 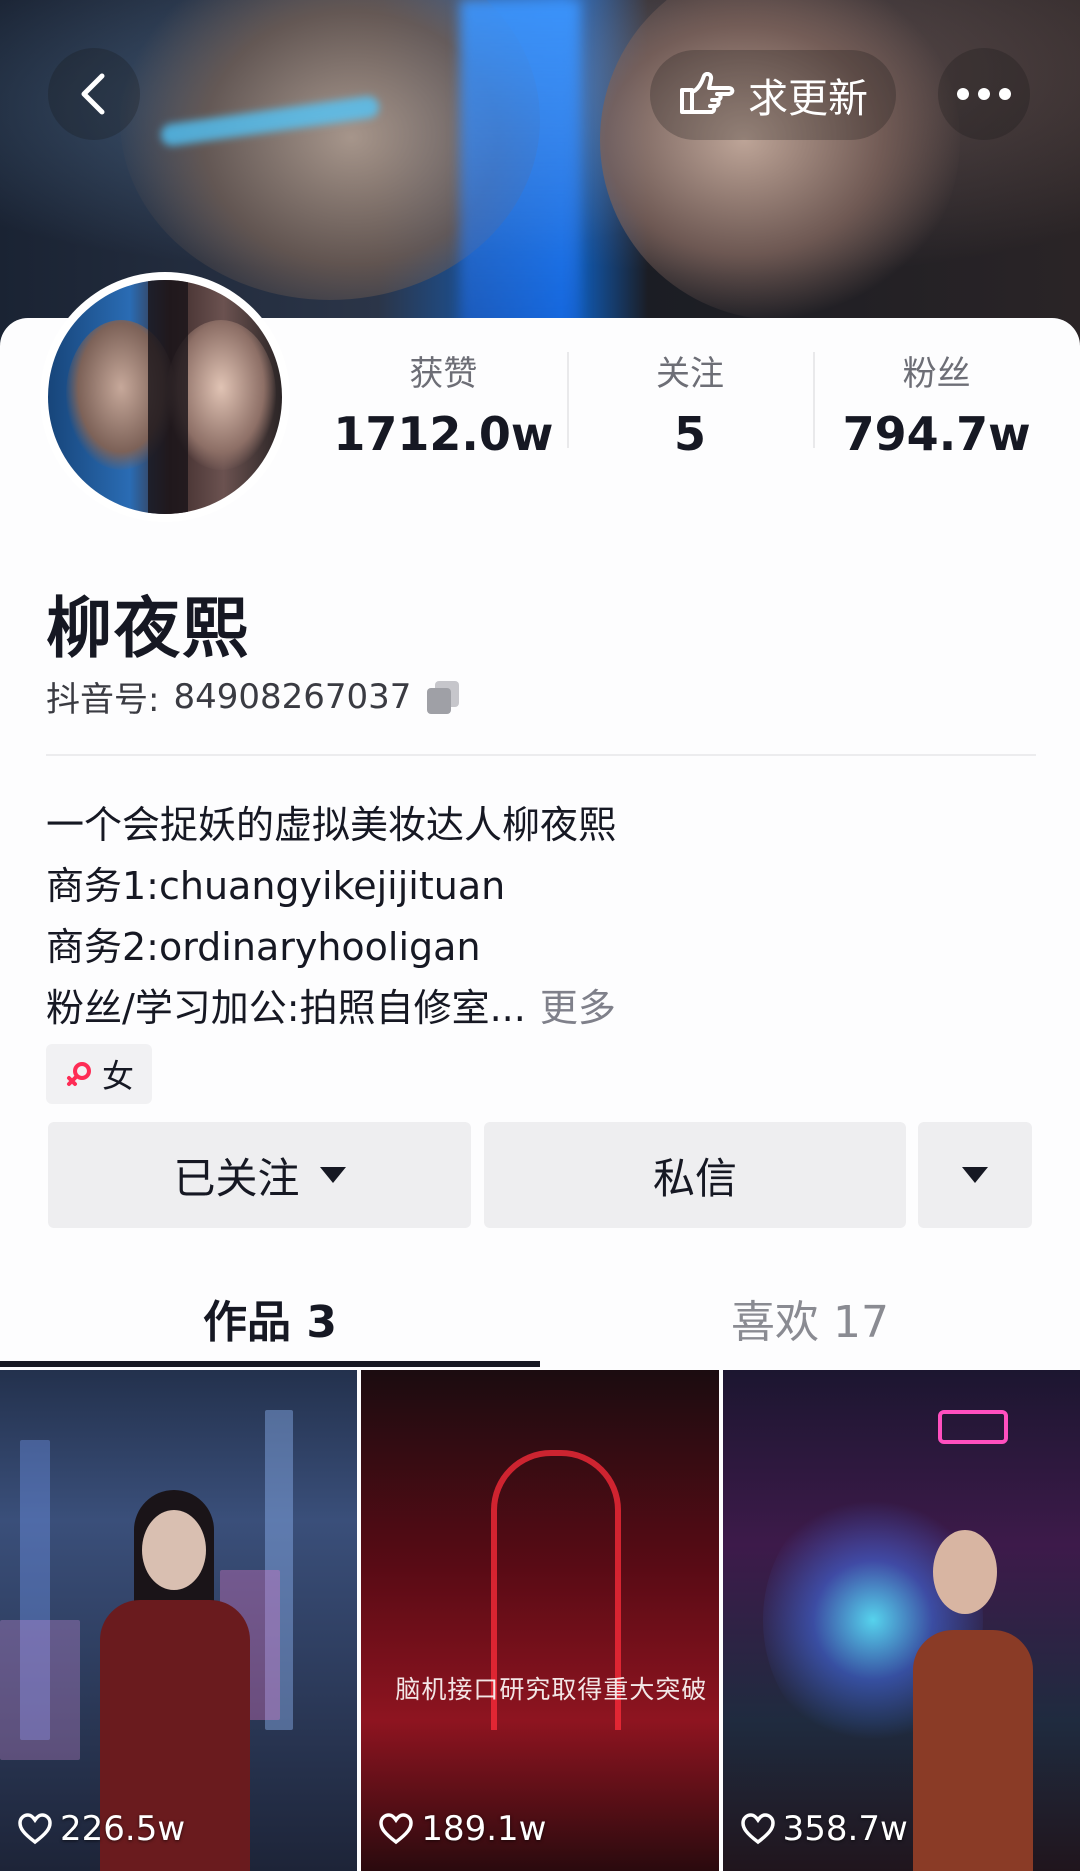 I want to click on stat-likes-value: 1712.0w, so click(x=443, y=434).